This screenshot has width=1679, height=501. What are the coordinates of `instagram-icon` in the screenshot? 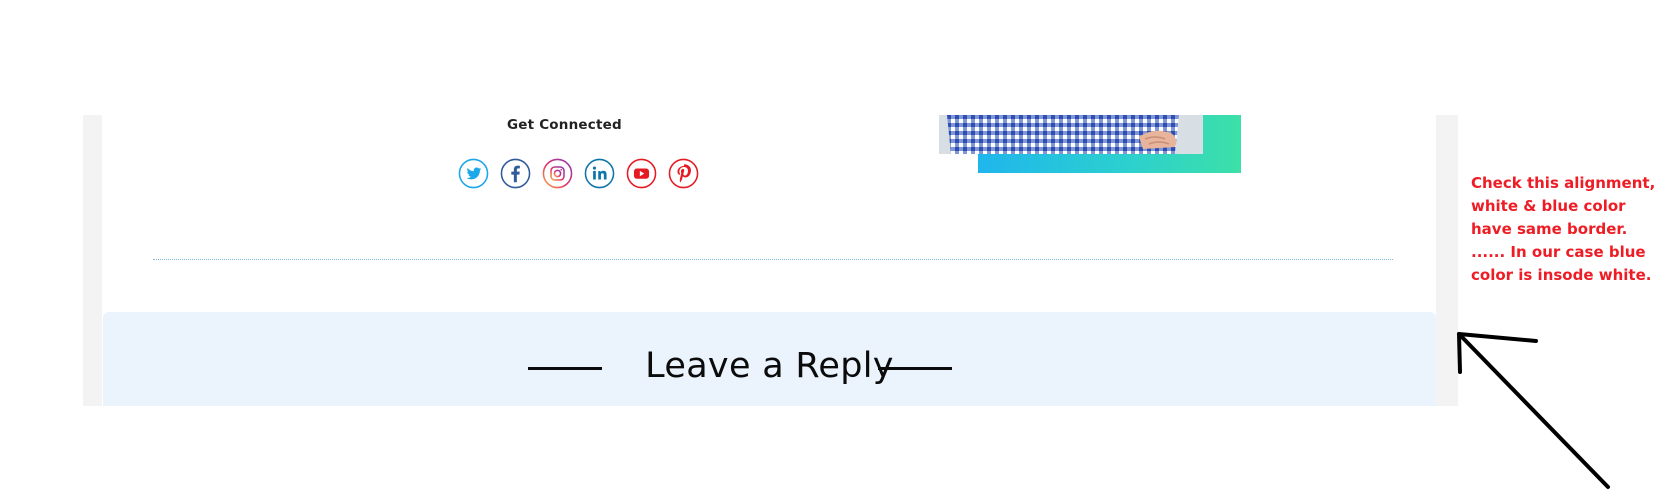 It's located at (557, 173).